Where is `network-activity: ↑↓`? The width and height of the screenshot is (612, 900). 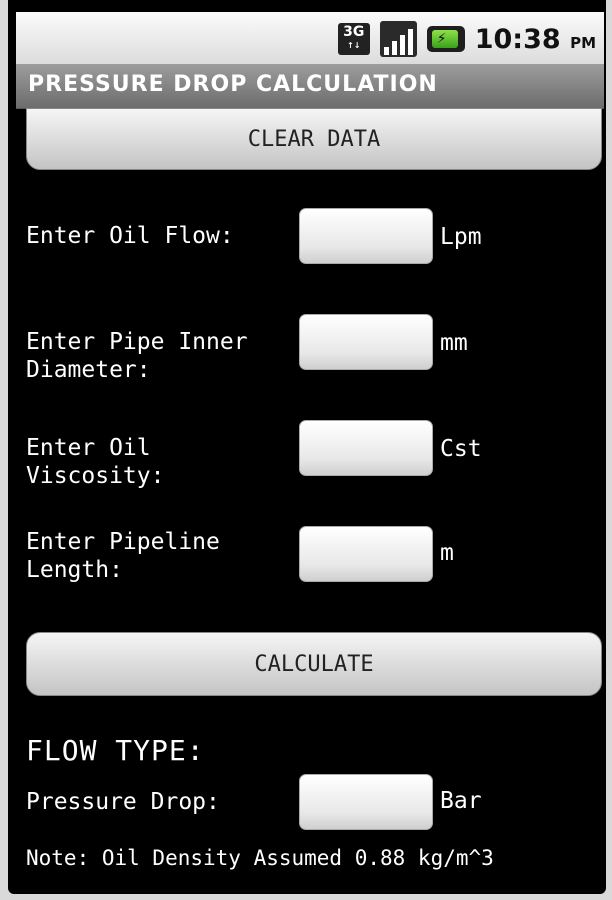
network-activity: ↑↓ is located at coordinates (354, 45).